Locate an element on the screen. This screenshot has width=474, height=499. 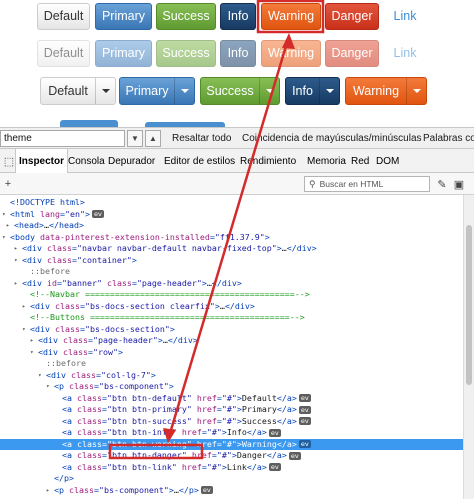
default-dropdown-button: Default is located at coordinates (78, 91).